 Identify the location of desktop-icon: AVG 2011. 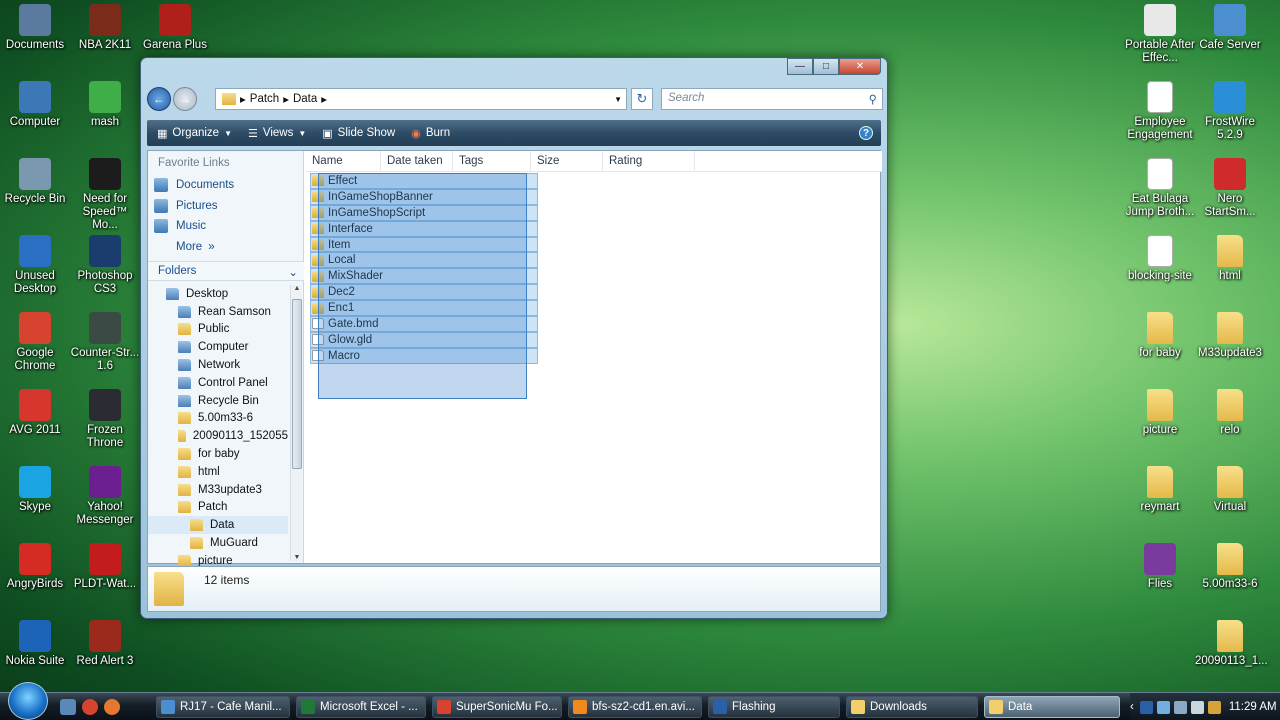
(35, 413).